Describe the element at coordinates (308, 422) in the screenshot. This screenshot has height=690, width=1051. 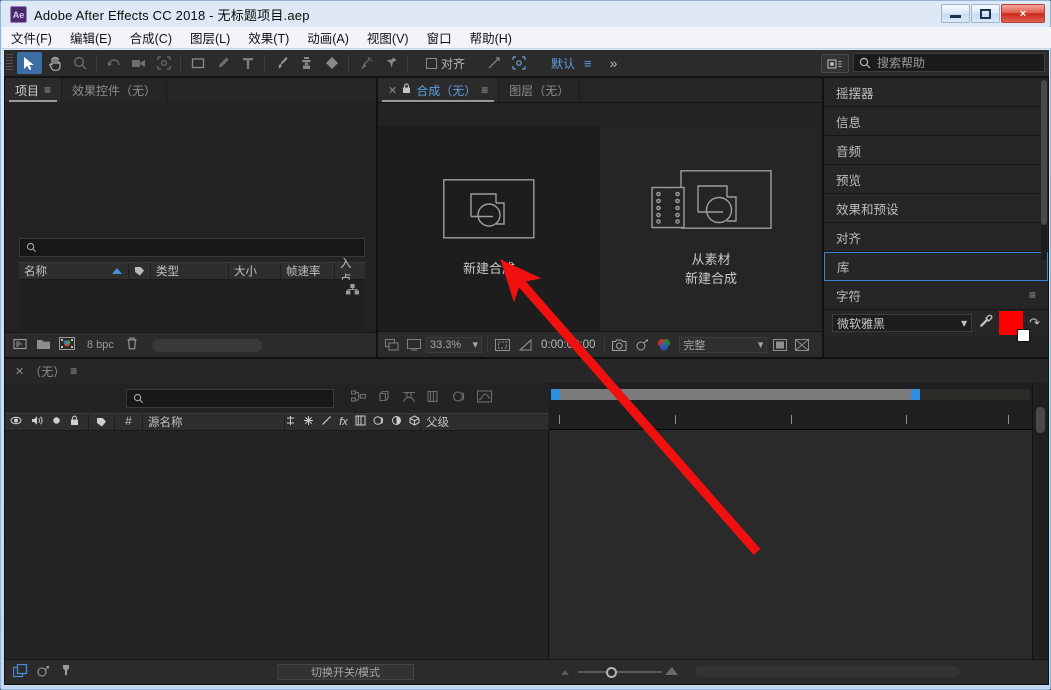
I see `collapse-transform-icon` at that location.